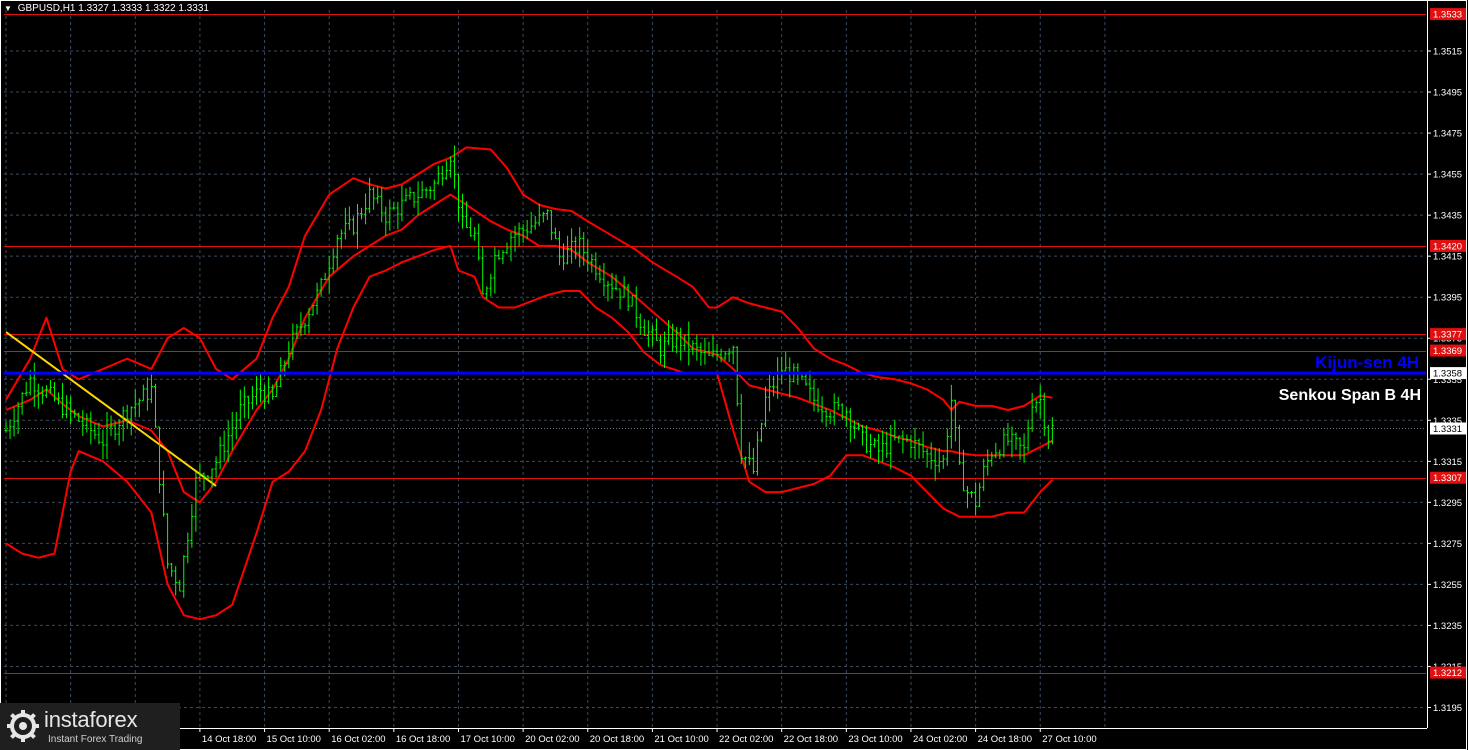 The width and height of the screenshot is (1468, 750). Describe the element at coordinates (487, 739) in the screenshot. I see `x-tick-label: 17 Oct 10:00` at that location.